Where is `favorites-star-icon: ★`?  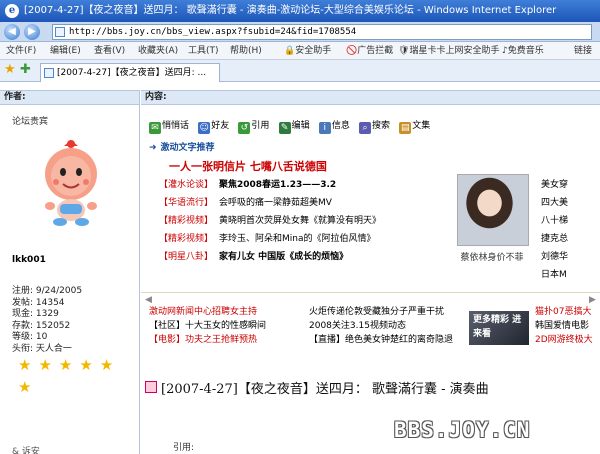
favorites-star-icon: ★ is located at coordinates (10, 70).